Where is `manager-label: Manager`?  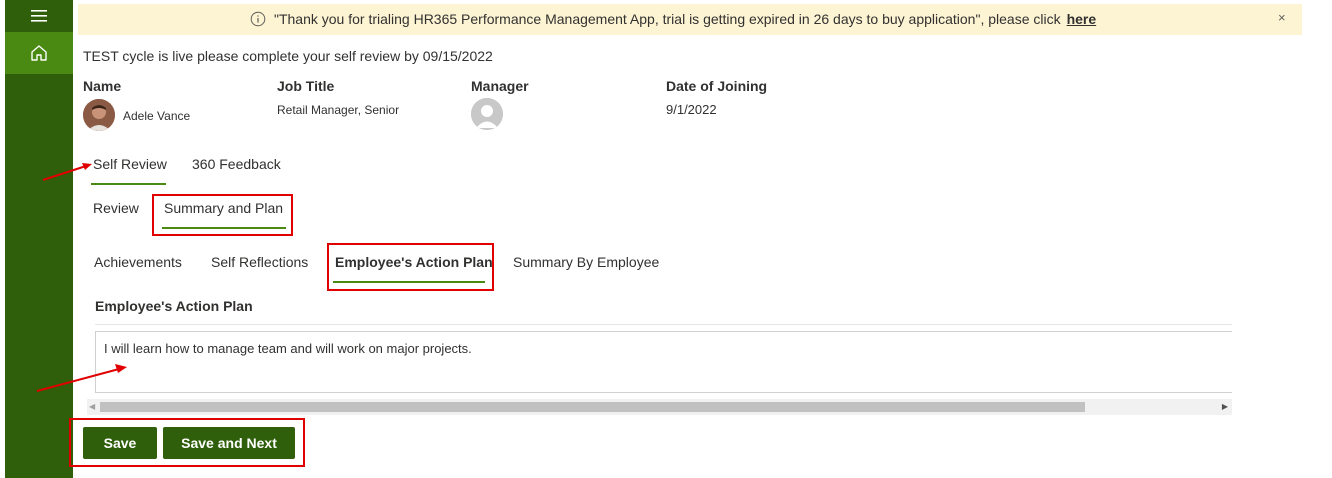
manager-label: Manager is located at coordinates (500, 86).